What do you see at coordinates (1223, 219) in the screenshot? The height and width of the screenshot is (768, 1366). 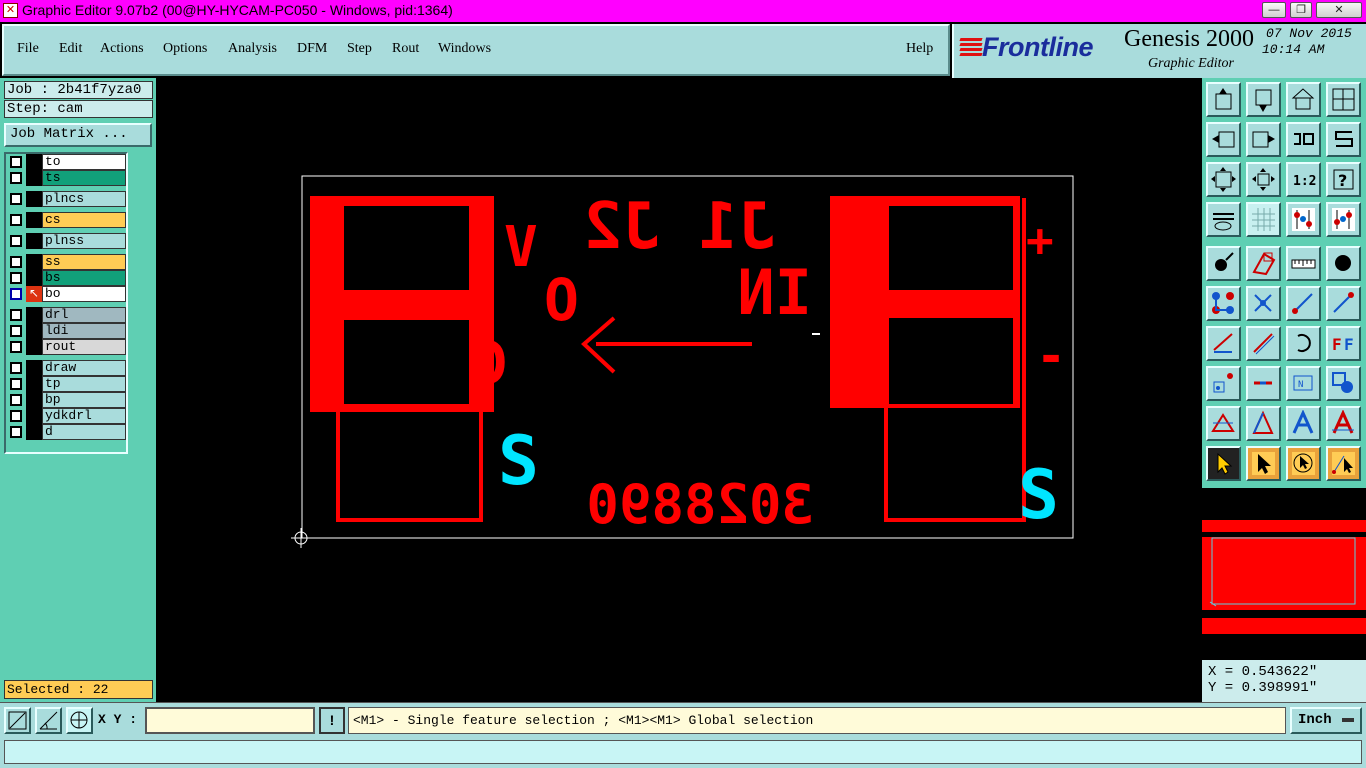 I see `palette-icon` at bounding box center [1223, 219].